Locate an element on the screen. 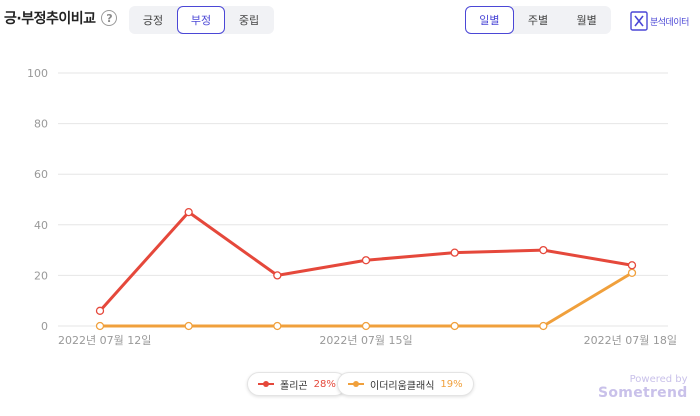  legend-label: 이더리움클래식 is located at coordinates (402, 386).